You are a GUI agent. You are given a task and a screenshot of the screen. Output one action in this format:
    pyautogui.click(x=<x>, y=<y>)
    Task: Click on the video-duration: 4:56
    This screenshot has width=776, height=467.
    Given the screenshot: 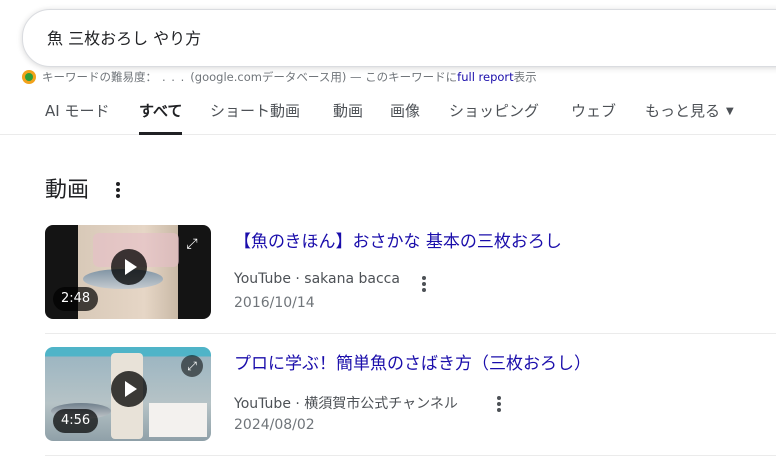 What is the action you would take?
    pyautogui.click(x=76, y=421)
    